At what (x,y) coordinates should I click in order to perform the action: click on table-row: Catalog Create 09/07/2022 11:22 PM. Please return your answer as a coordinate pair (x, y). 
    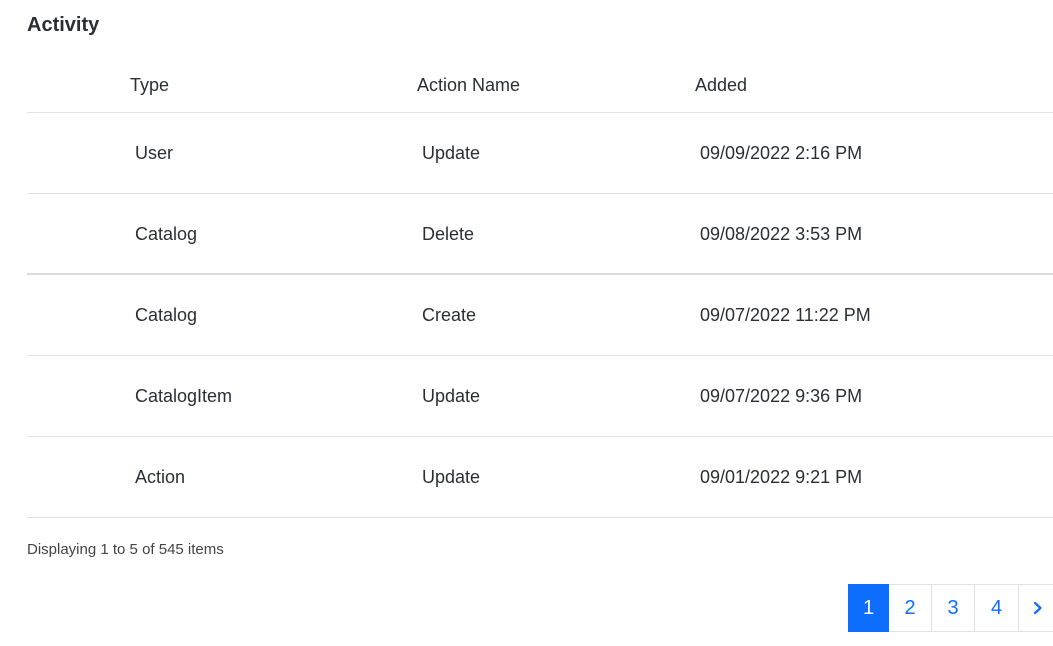
    Looking at the image, I should click on (540, 315).